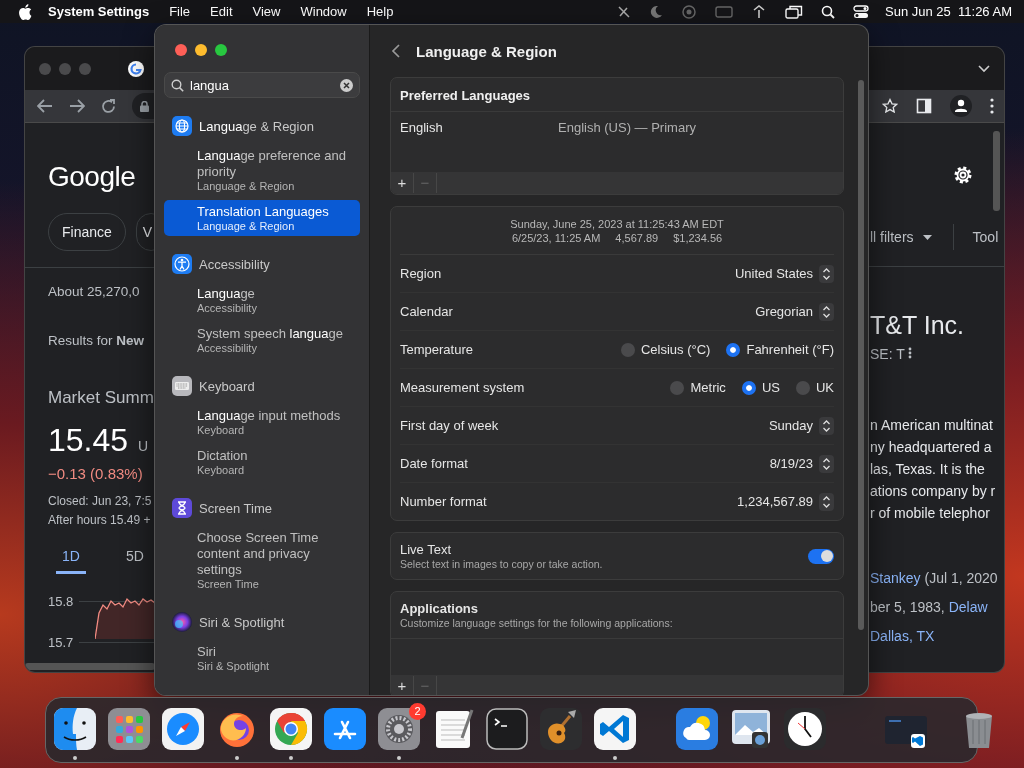  What do you see at coordinates (617, 95) in the screenshot?
I see `section-heading: Preferred Languages` at bounding box center [617, 95].